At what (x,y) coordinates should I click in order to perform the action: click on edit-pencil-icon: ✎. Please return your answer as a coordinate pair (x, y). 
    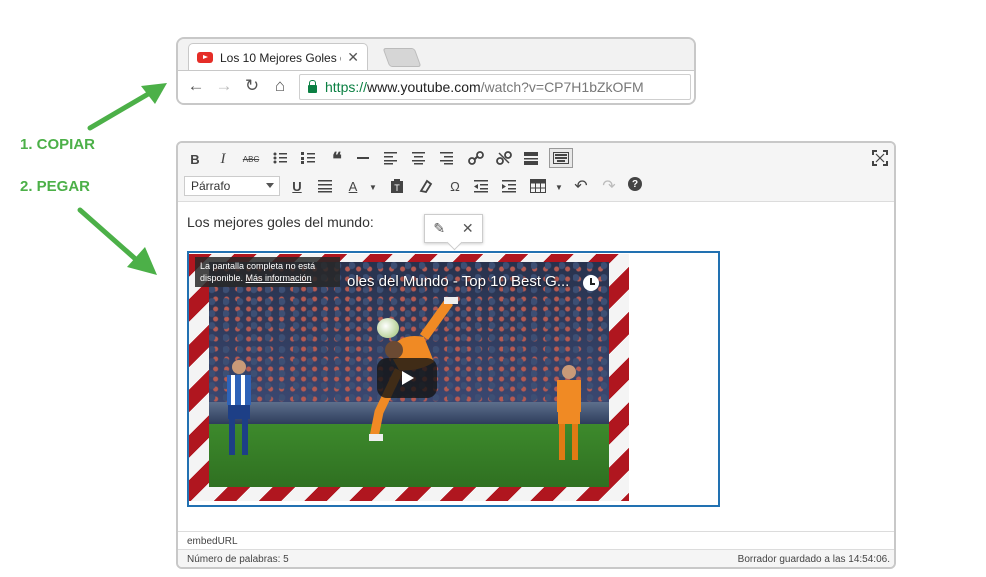
    Looking at the image, I should click on (439, 228).